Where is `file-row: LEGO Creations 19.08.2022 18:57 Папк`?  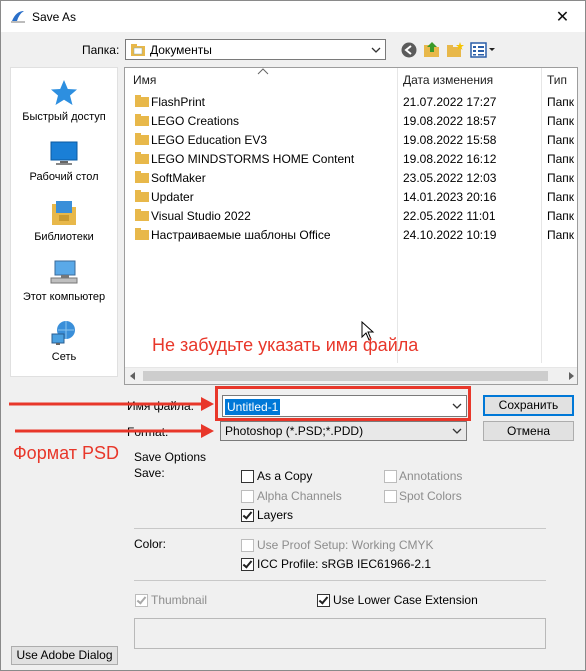 file-row: LEGO Creations 19.08.2022 18:57 Папк is located at coordinates (351, 120).